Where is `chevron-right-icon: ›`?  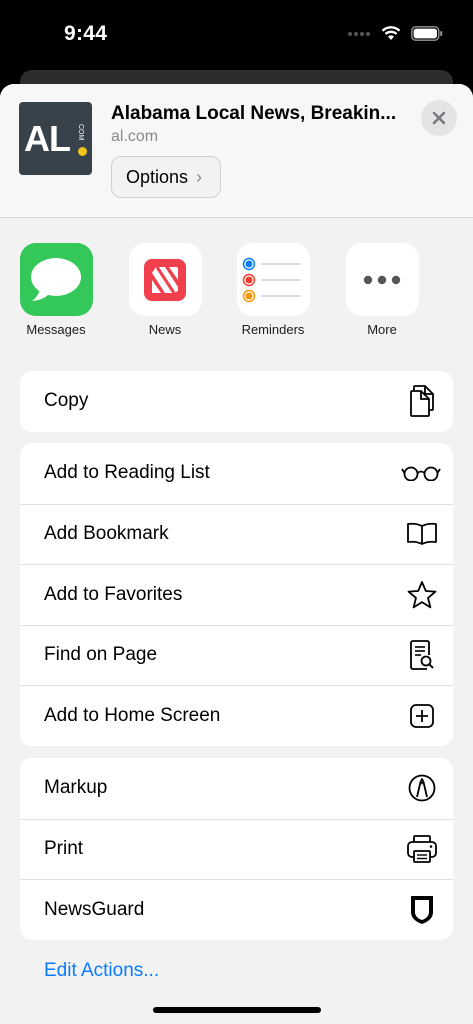 chevron-right-icon: › is located at coordinates (199, 176).